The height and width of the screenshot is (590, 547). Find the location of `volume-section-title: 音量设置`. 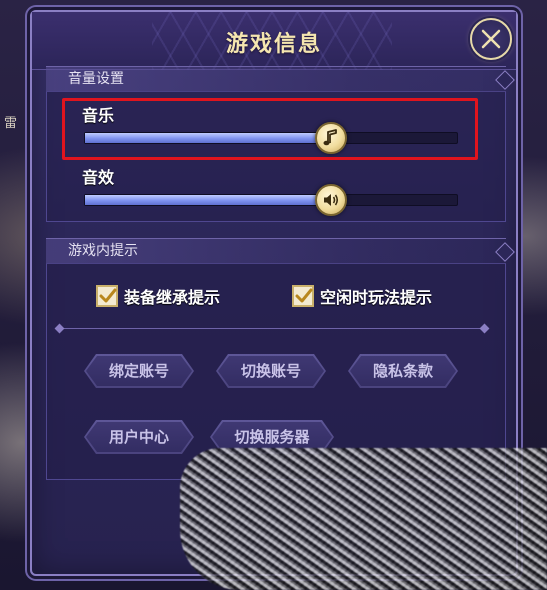

volume-section-title: 音量设置 is located at coordinates (276, 79).